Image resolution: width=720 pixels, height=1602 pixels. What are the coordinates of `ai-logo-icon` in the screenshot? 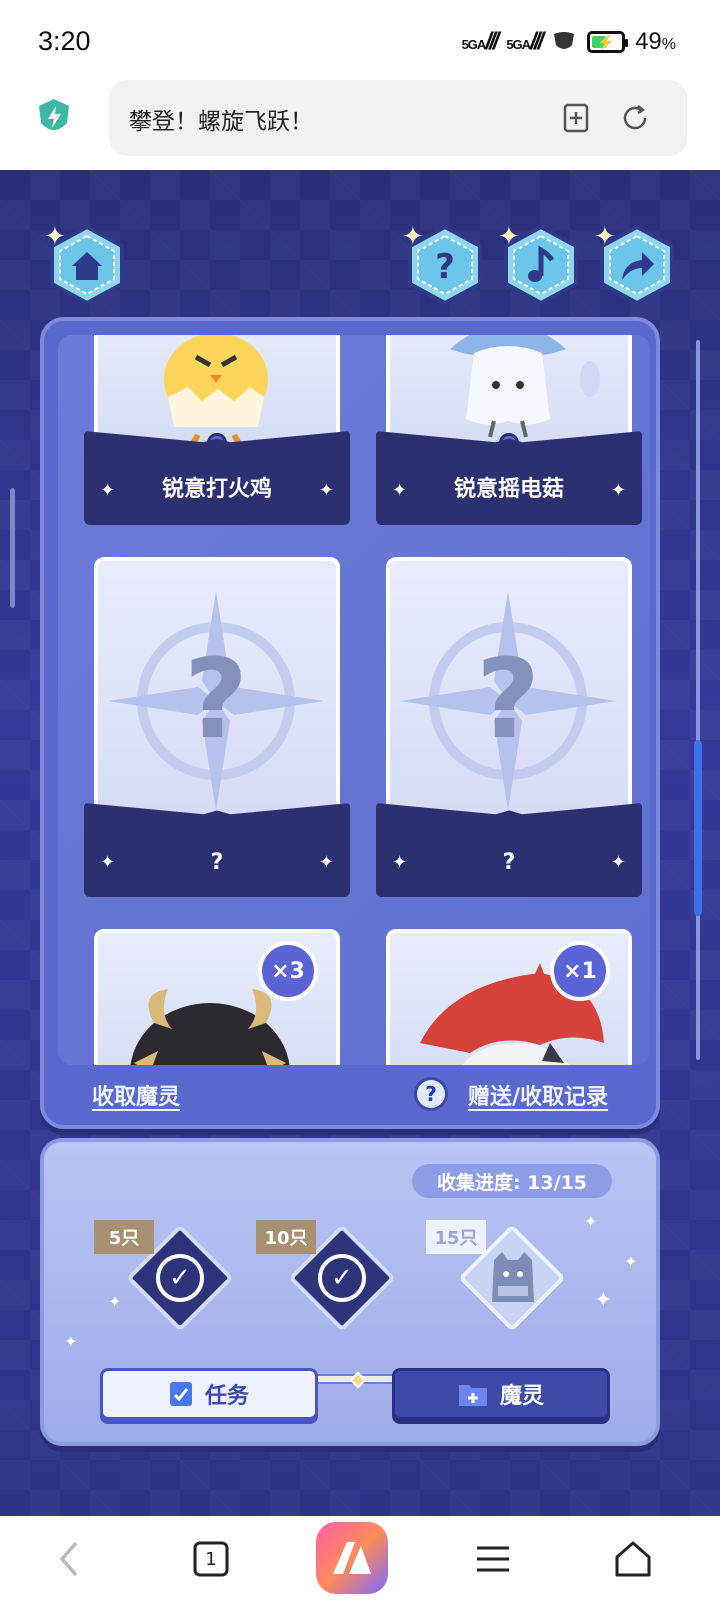 It's located at (352, 1558).